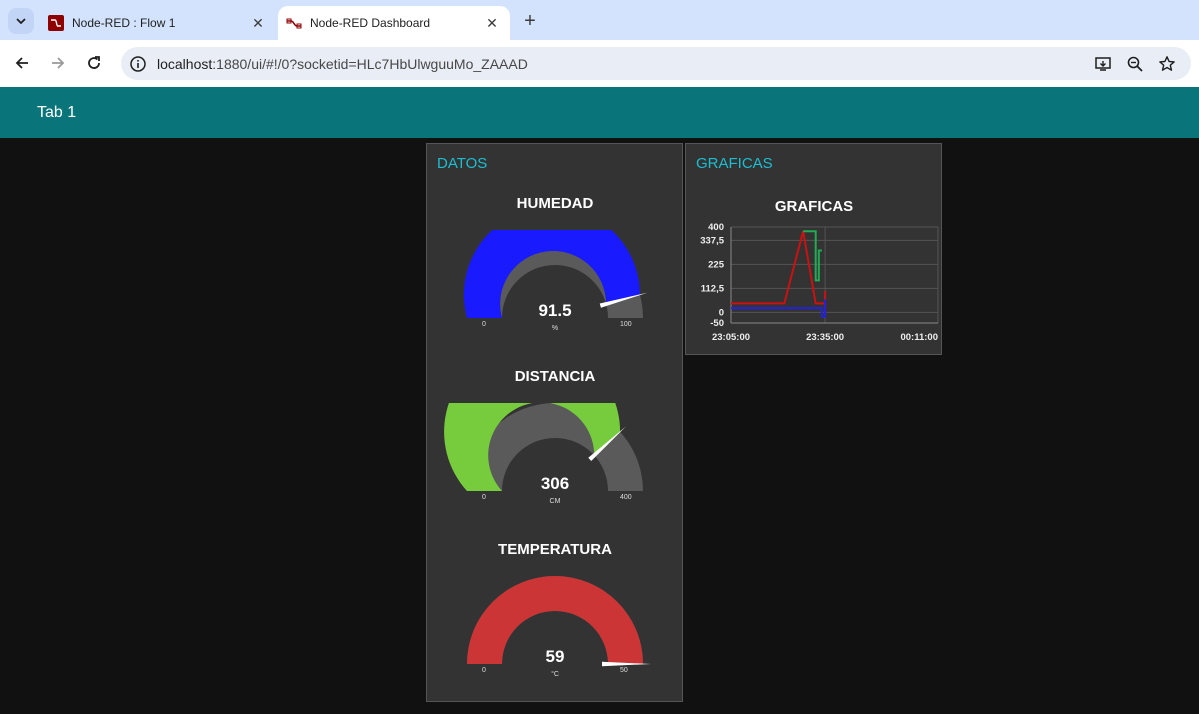 The image size is (1199, 714). I want to click on gauge-unit-temperatura: °C, so click(555, 674).